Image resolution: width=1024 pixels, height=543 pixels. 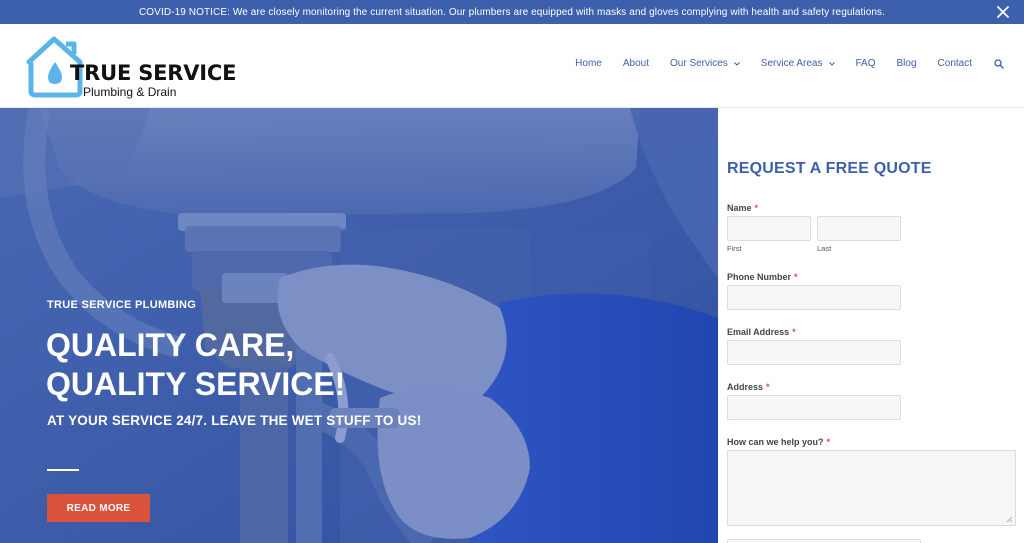 I want to click on last-sublabel: Last, so click(x=824, y=248).